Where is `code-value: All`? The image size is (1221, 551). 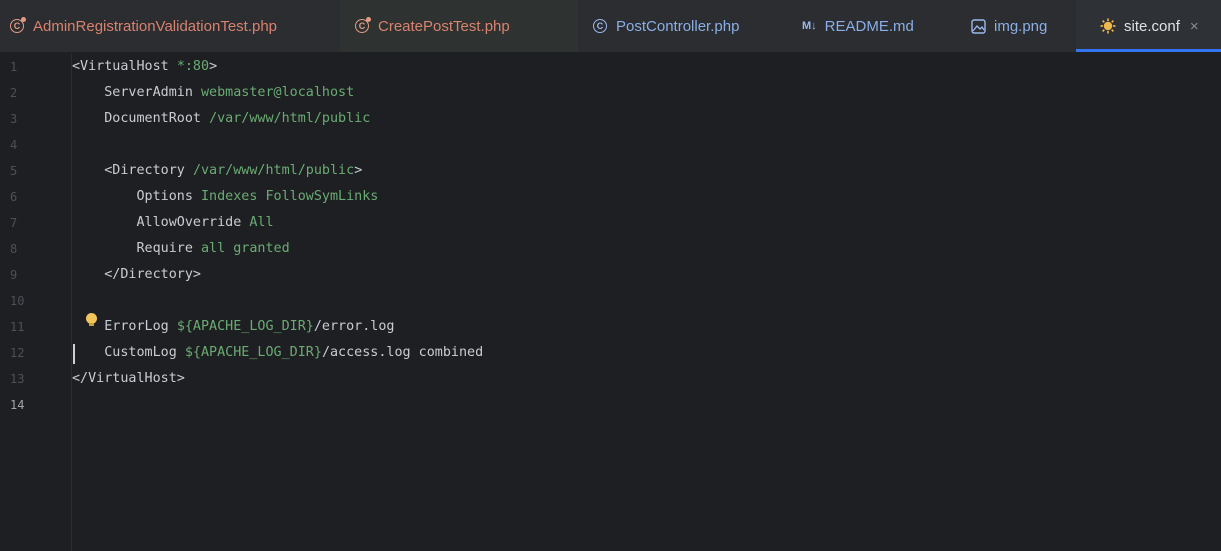 code-value: All is located at coordinates (261, 222).